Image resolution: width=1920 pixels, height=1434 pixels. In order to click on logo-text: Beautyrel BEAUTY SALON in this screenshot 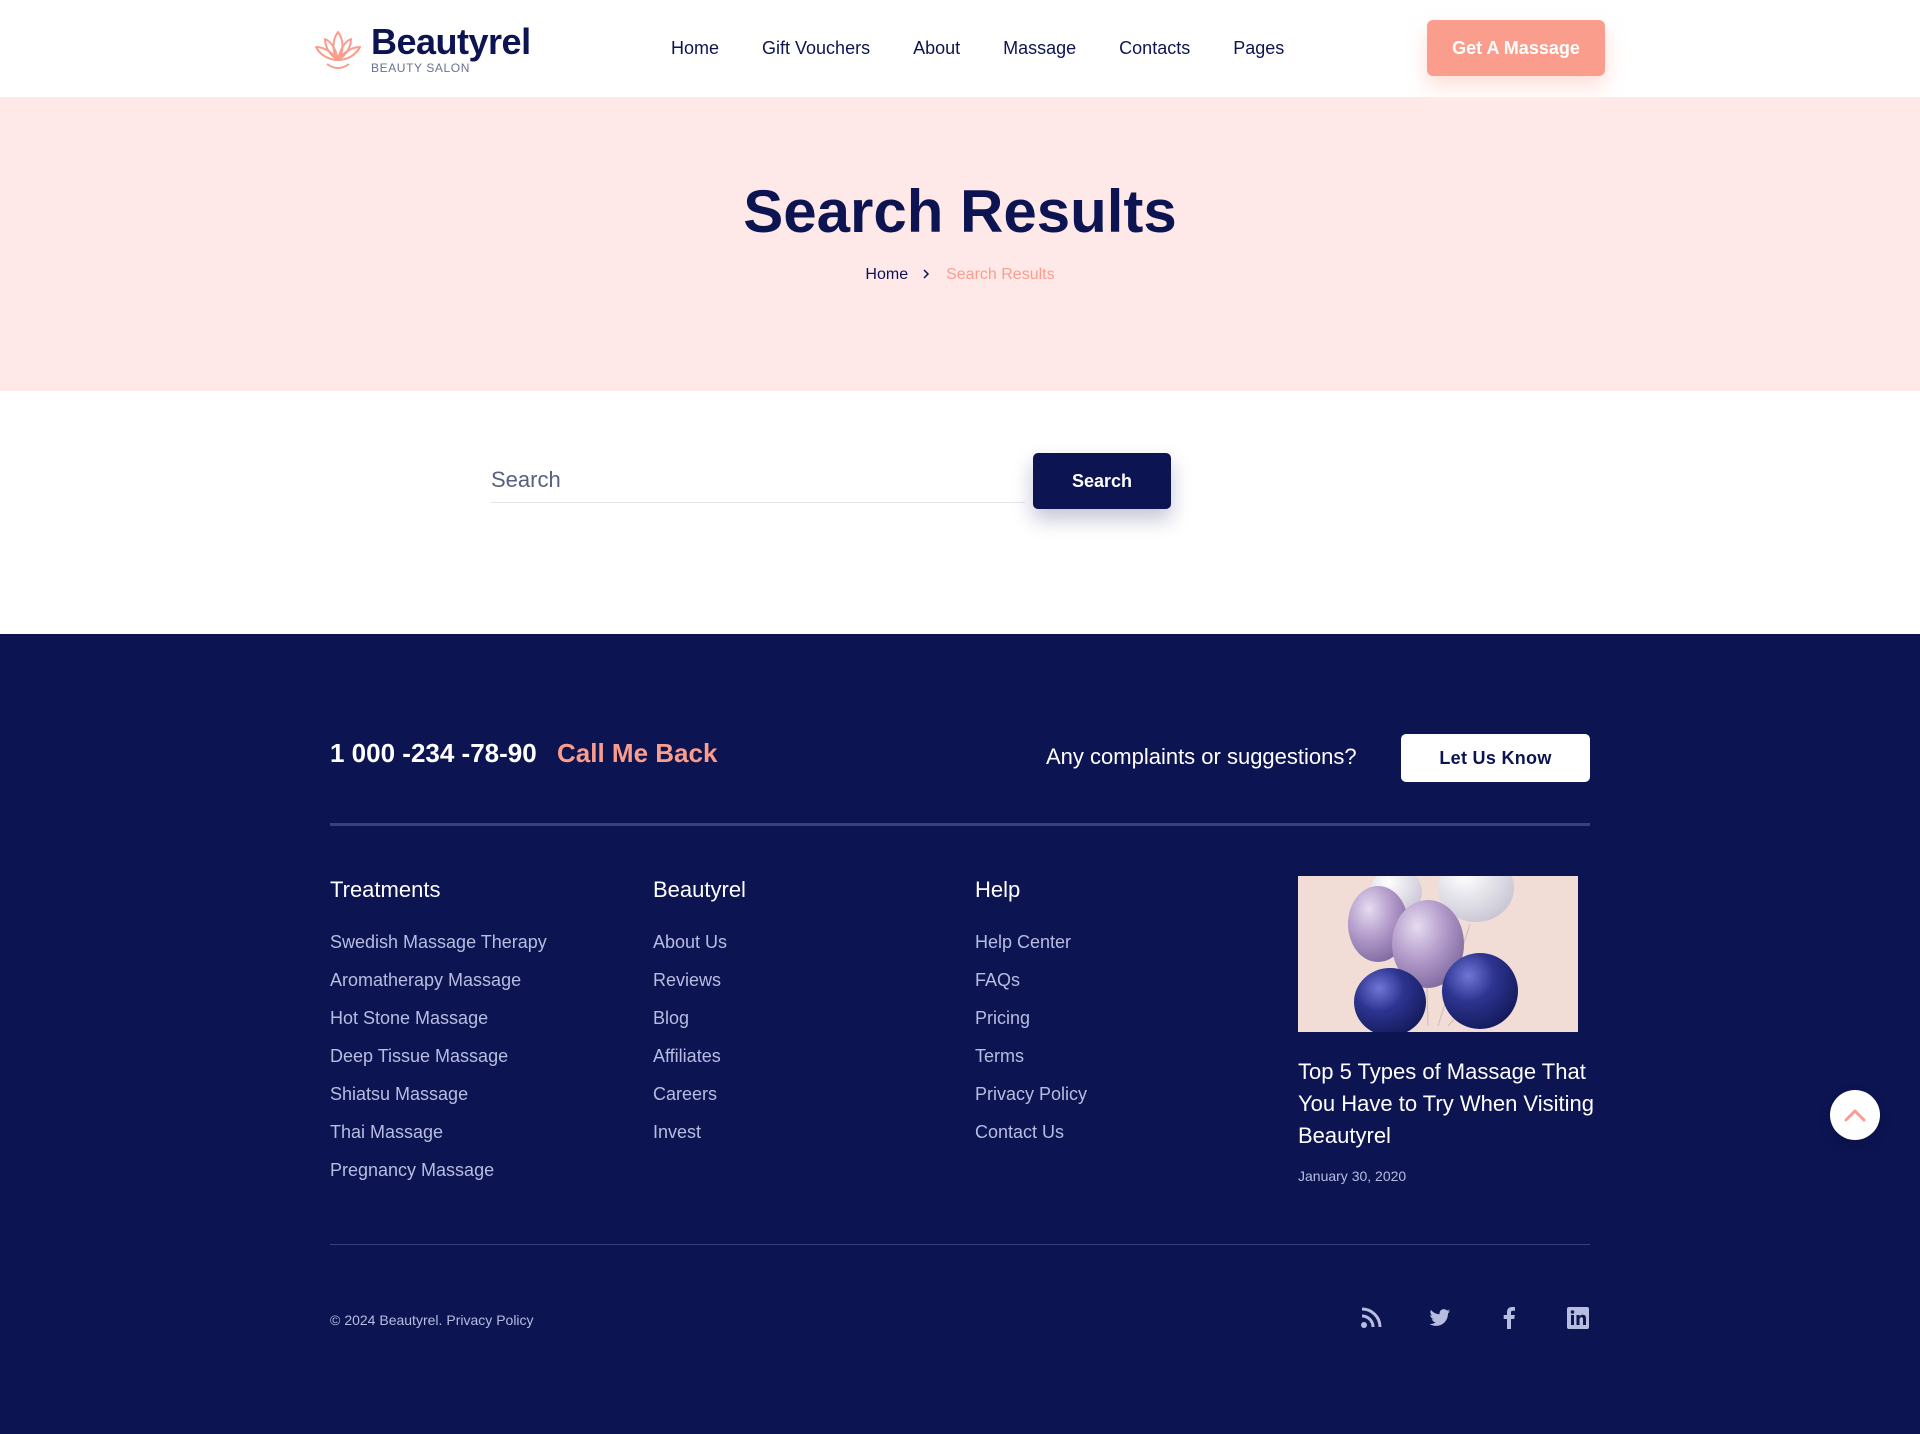, I will do `click(451, 48)`.